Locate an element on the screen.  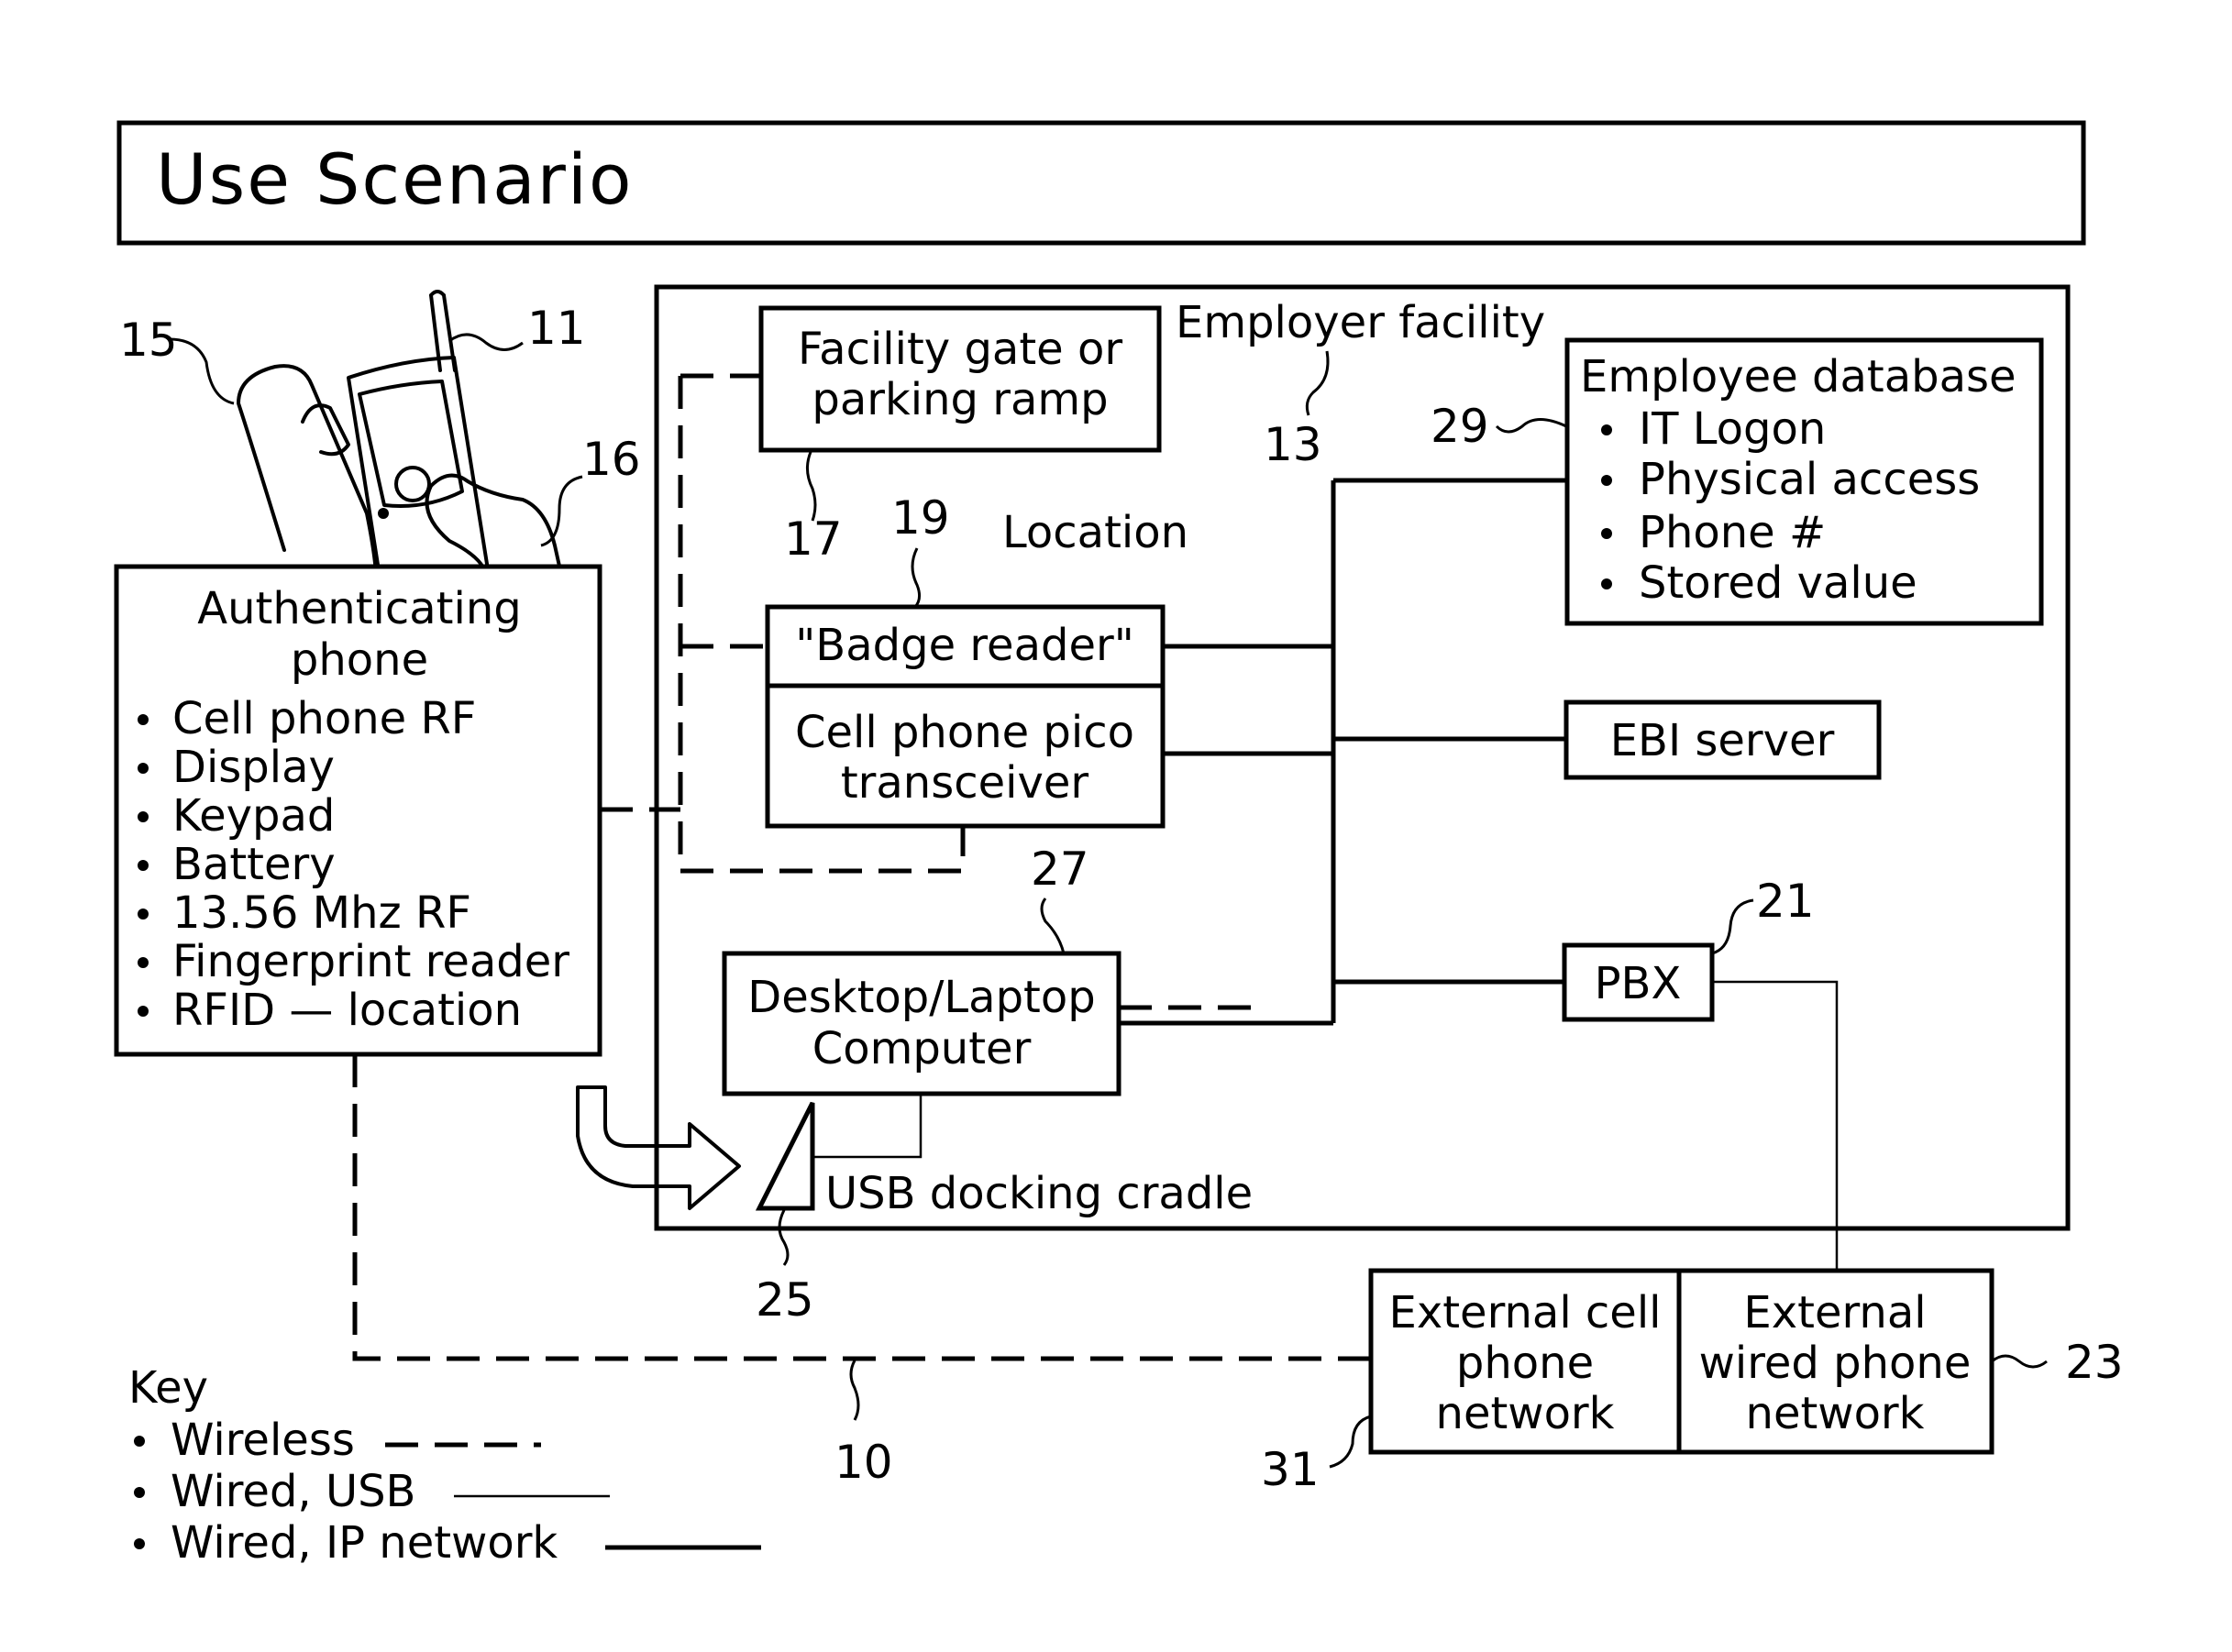
ext-wired-line-1: External is located at coordinates (1834, 1312).